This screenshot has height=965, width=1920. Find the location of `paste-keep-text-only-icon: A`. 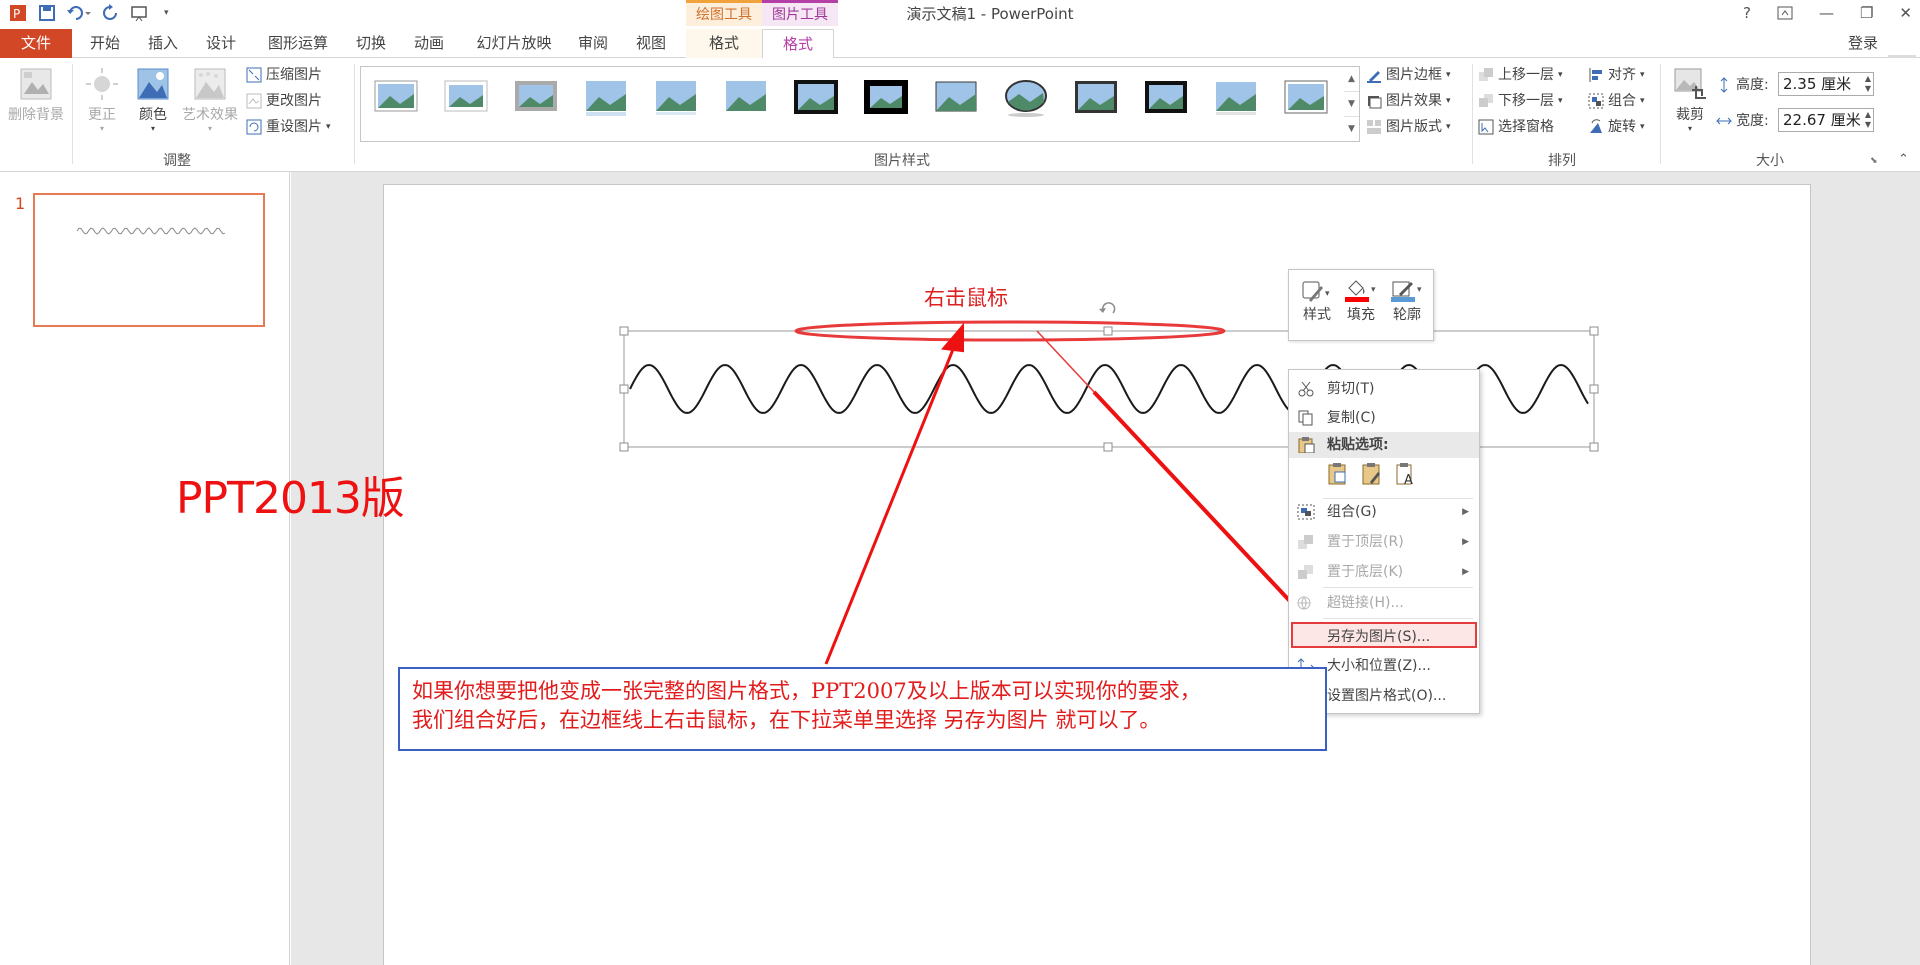

paste-keep-text-only-icon: A is located at coordinates (1406, 474).